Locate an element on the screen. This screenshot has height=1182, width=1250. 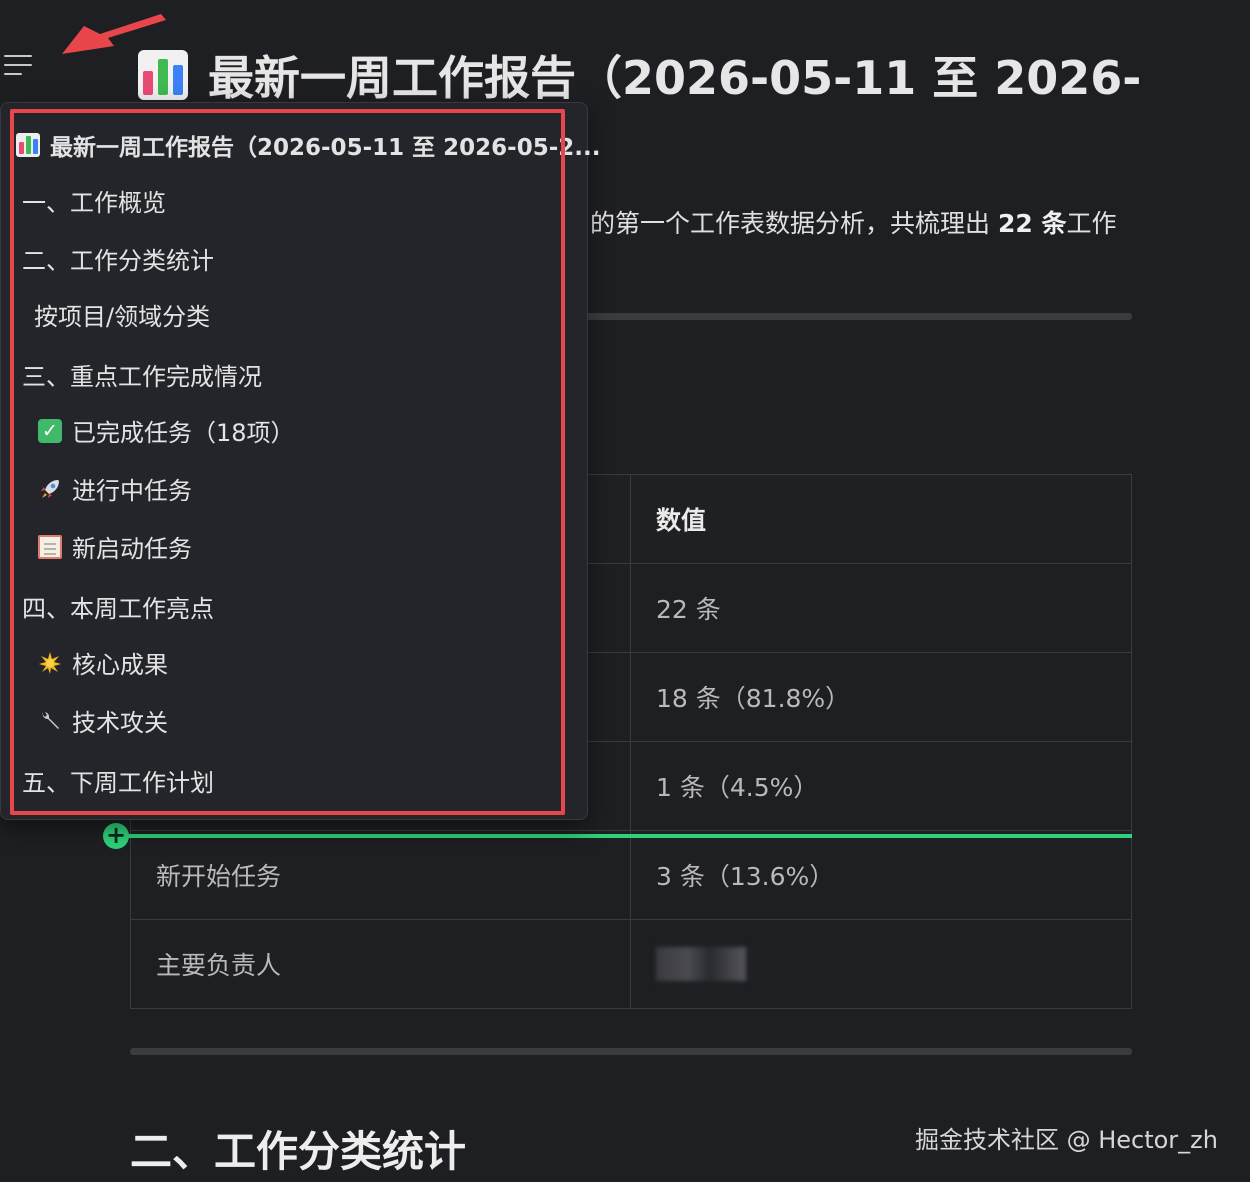
outline-item-next-week: 五、下周工作计划 is located at coordinates (118, 780).